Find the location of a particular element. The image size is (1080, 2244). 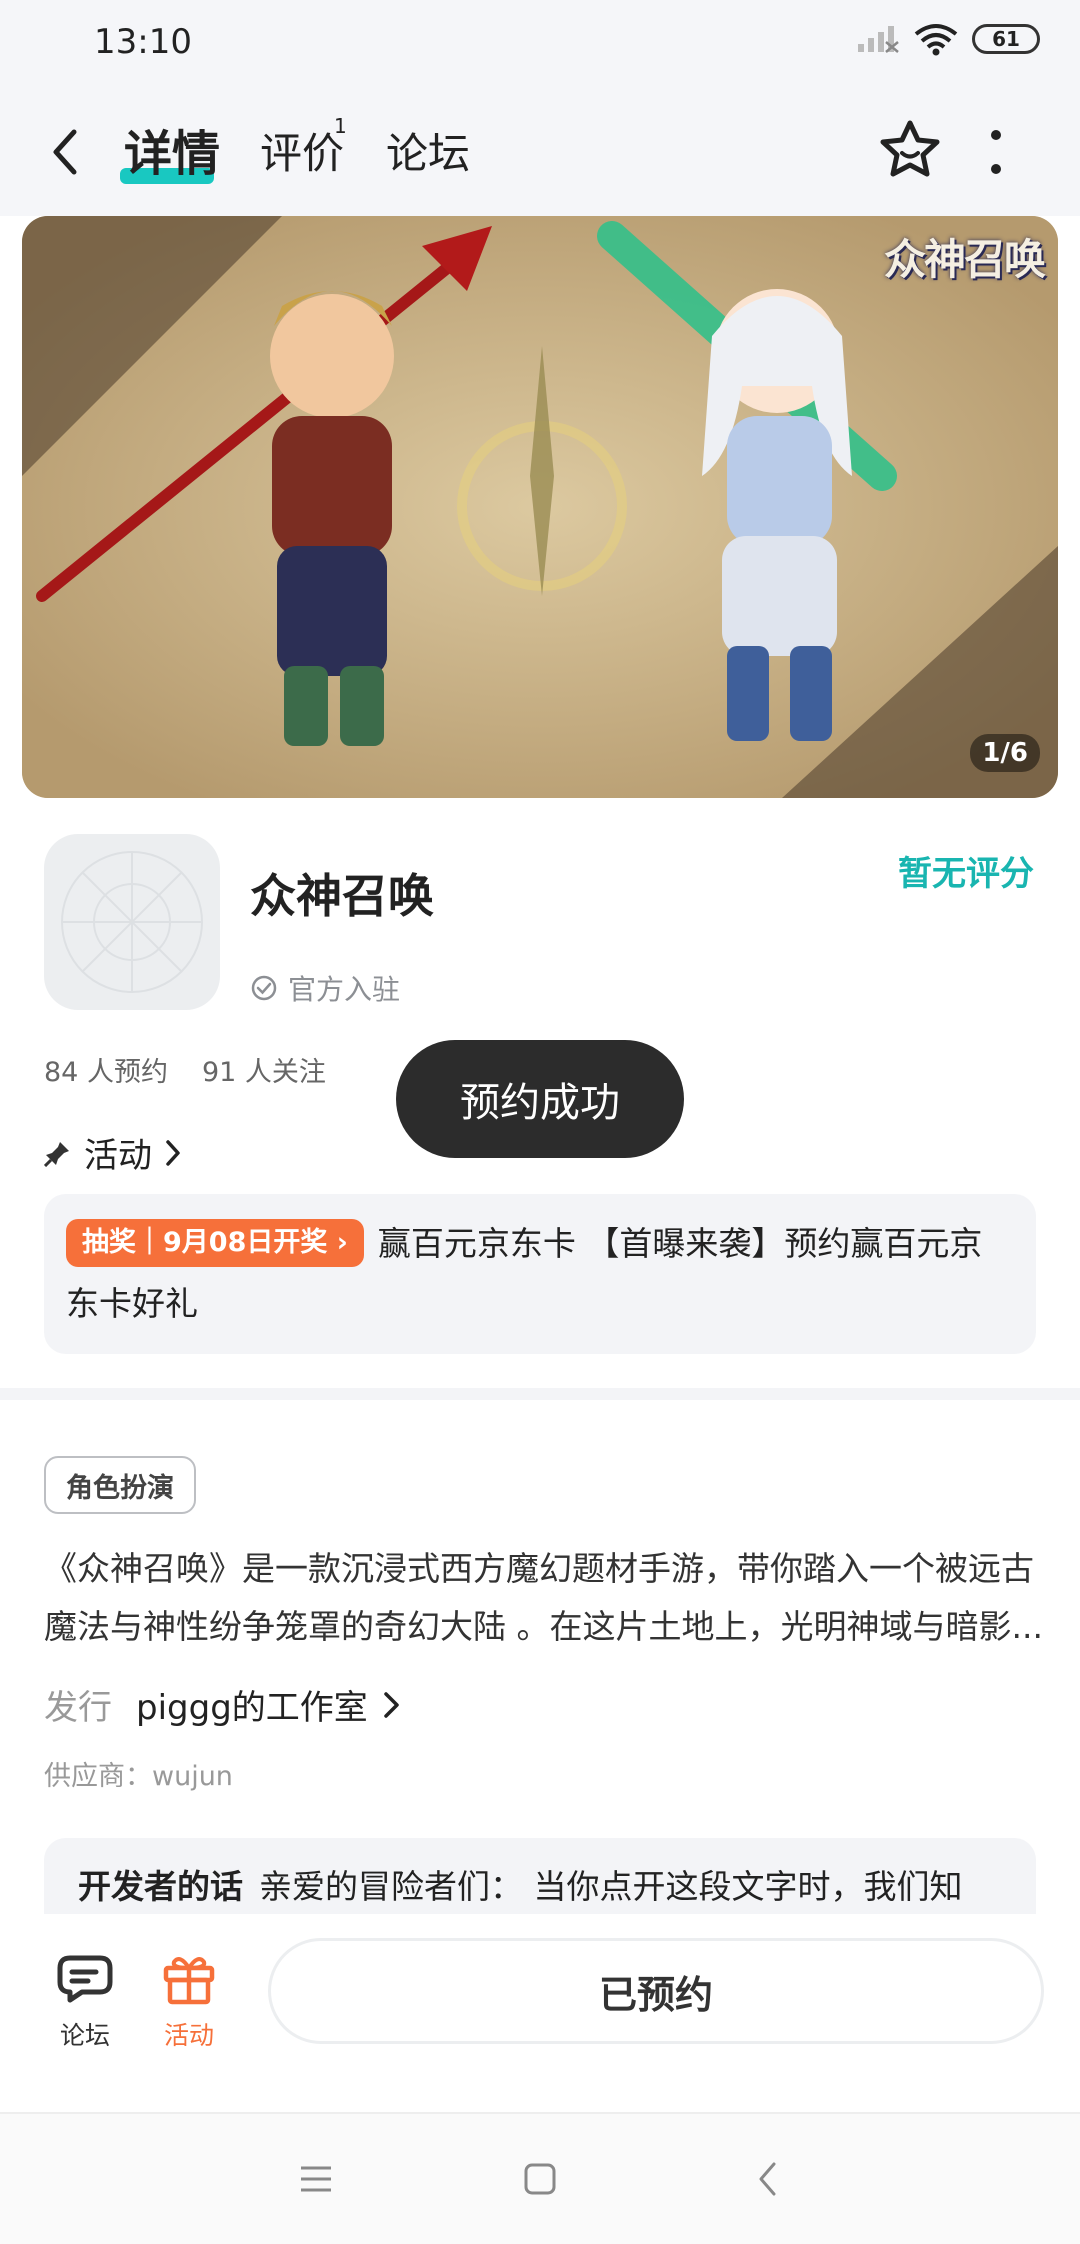

forum-label: 论坛 is located at coordinates (84, 2035).